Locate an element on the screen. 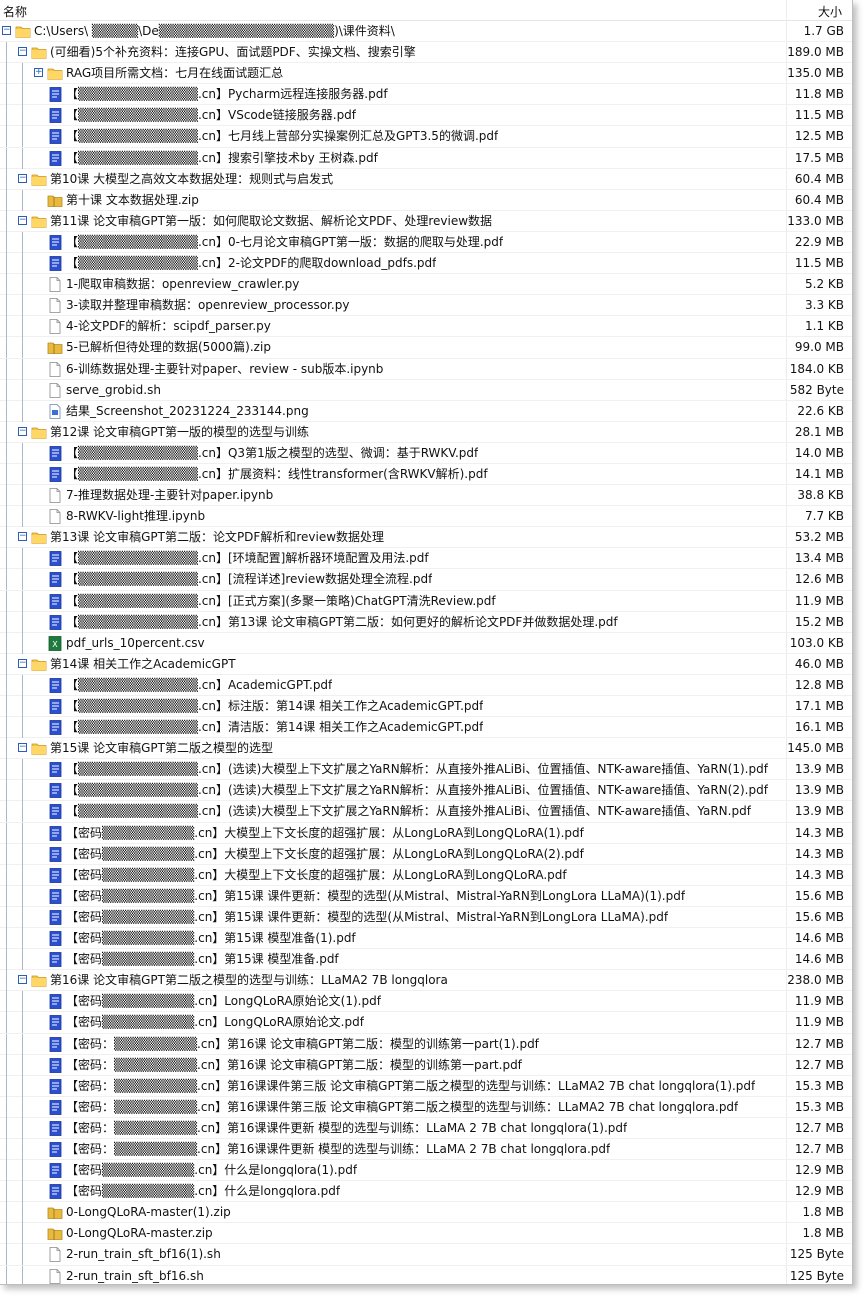 The height and width of the screenshot is (1299, 866). zip-folder-icon is located at coordinates (55, 1233).